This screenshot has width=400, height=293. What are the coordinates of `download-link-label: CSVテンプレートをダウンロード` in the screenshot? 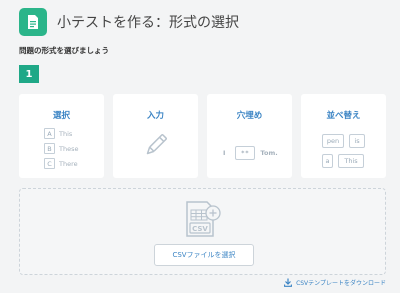 It's located at (341, 283).